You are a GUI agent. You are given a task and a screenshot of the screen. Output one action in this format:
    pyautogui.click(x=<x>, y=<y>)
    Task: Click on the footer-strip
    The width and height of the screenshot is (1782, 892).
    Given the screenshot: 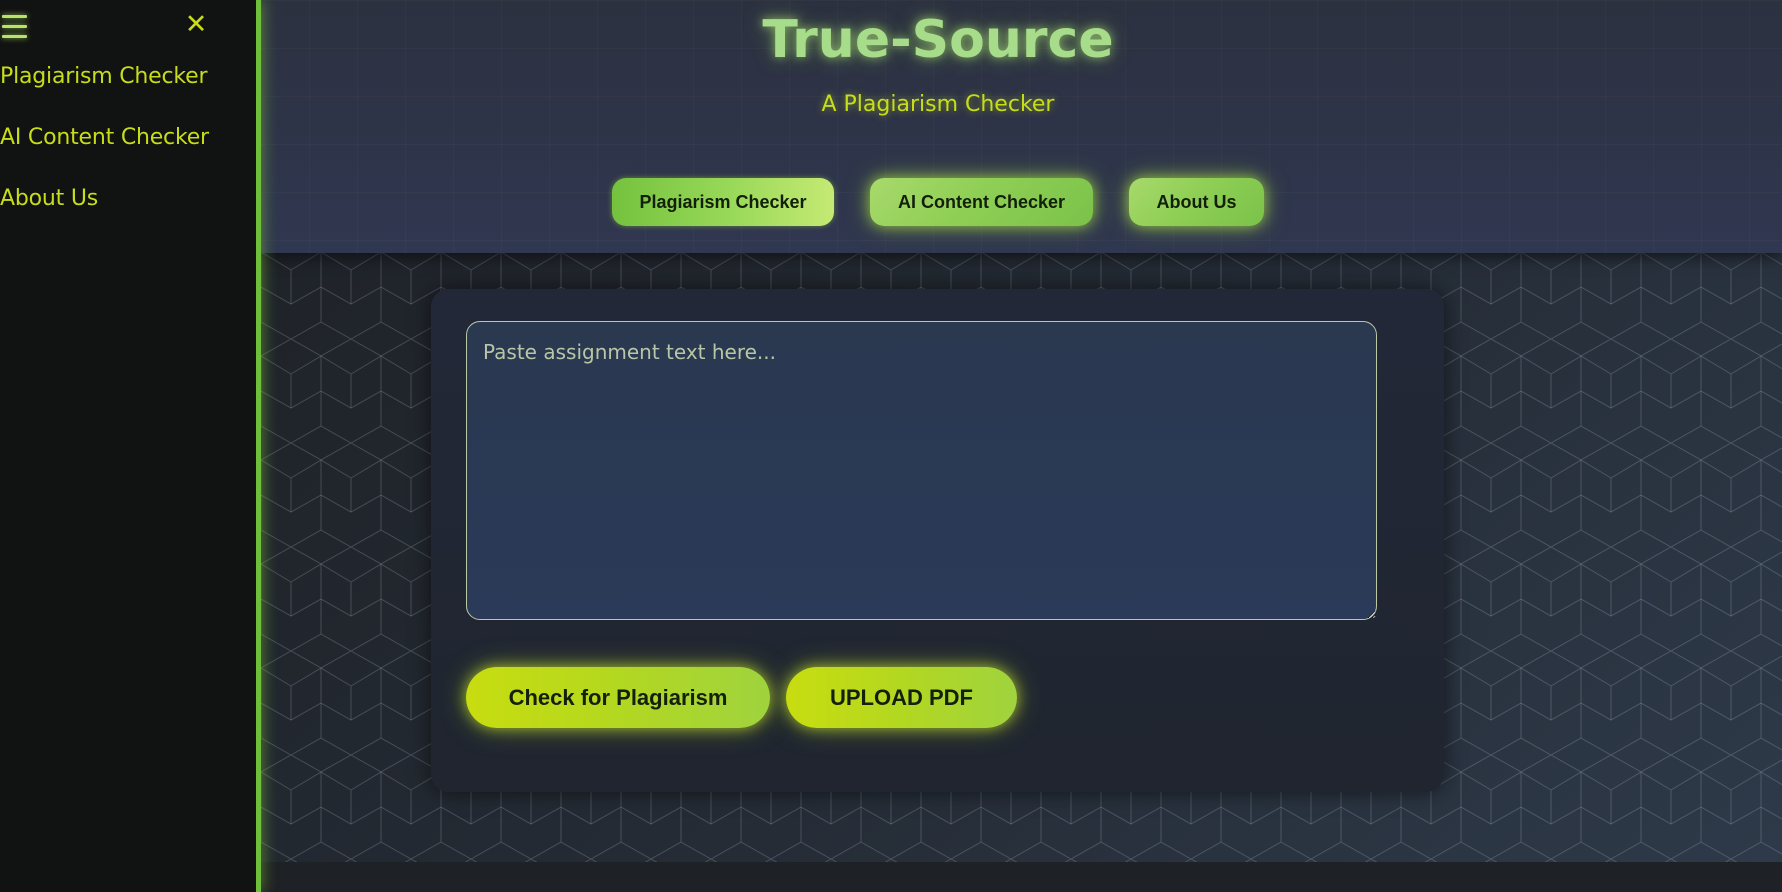 What is the action you would take?
    pyautogui.click(x=1021, y=877)
    